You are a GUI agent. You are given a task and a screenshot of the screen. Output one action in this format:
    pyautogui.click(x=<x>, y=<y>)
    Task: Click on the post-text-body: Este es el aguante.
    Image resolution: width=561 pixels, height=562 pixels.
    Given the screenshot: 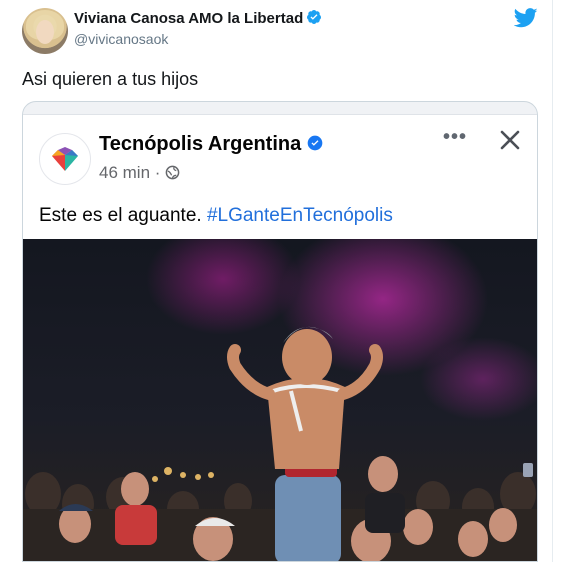 What is the action you would take?
    pyautogui.click(x=123, y=215)
    